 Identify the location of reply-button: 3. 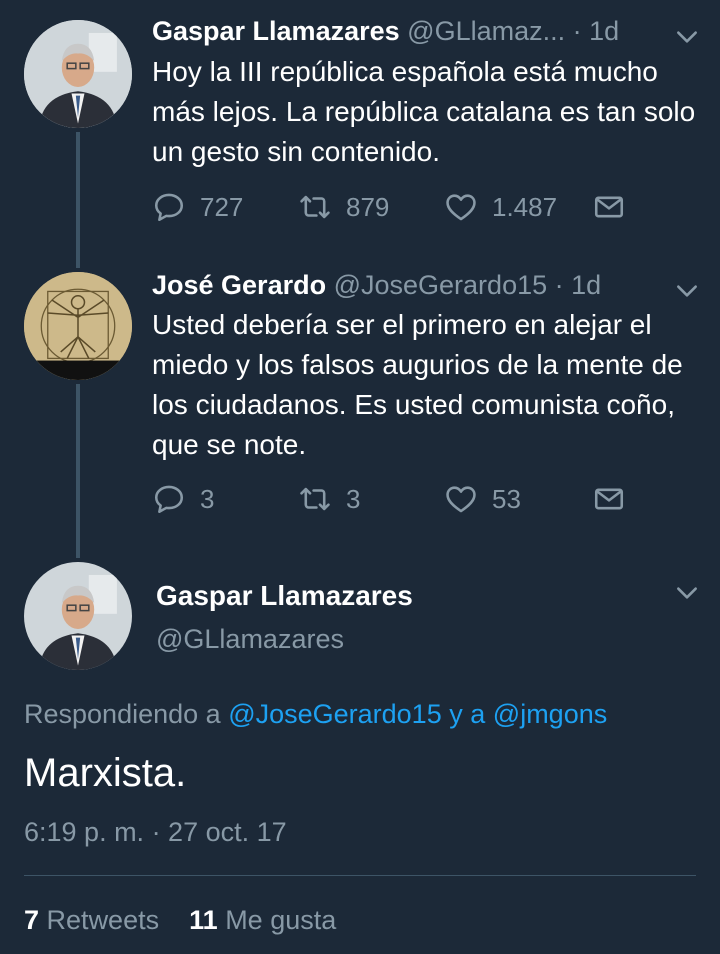
(183, 499).